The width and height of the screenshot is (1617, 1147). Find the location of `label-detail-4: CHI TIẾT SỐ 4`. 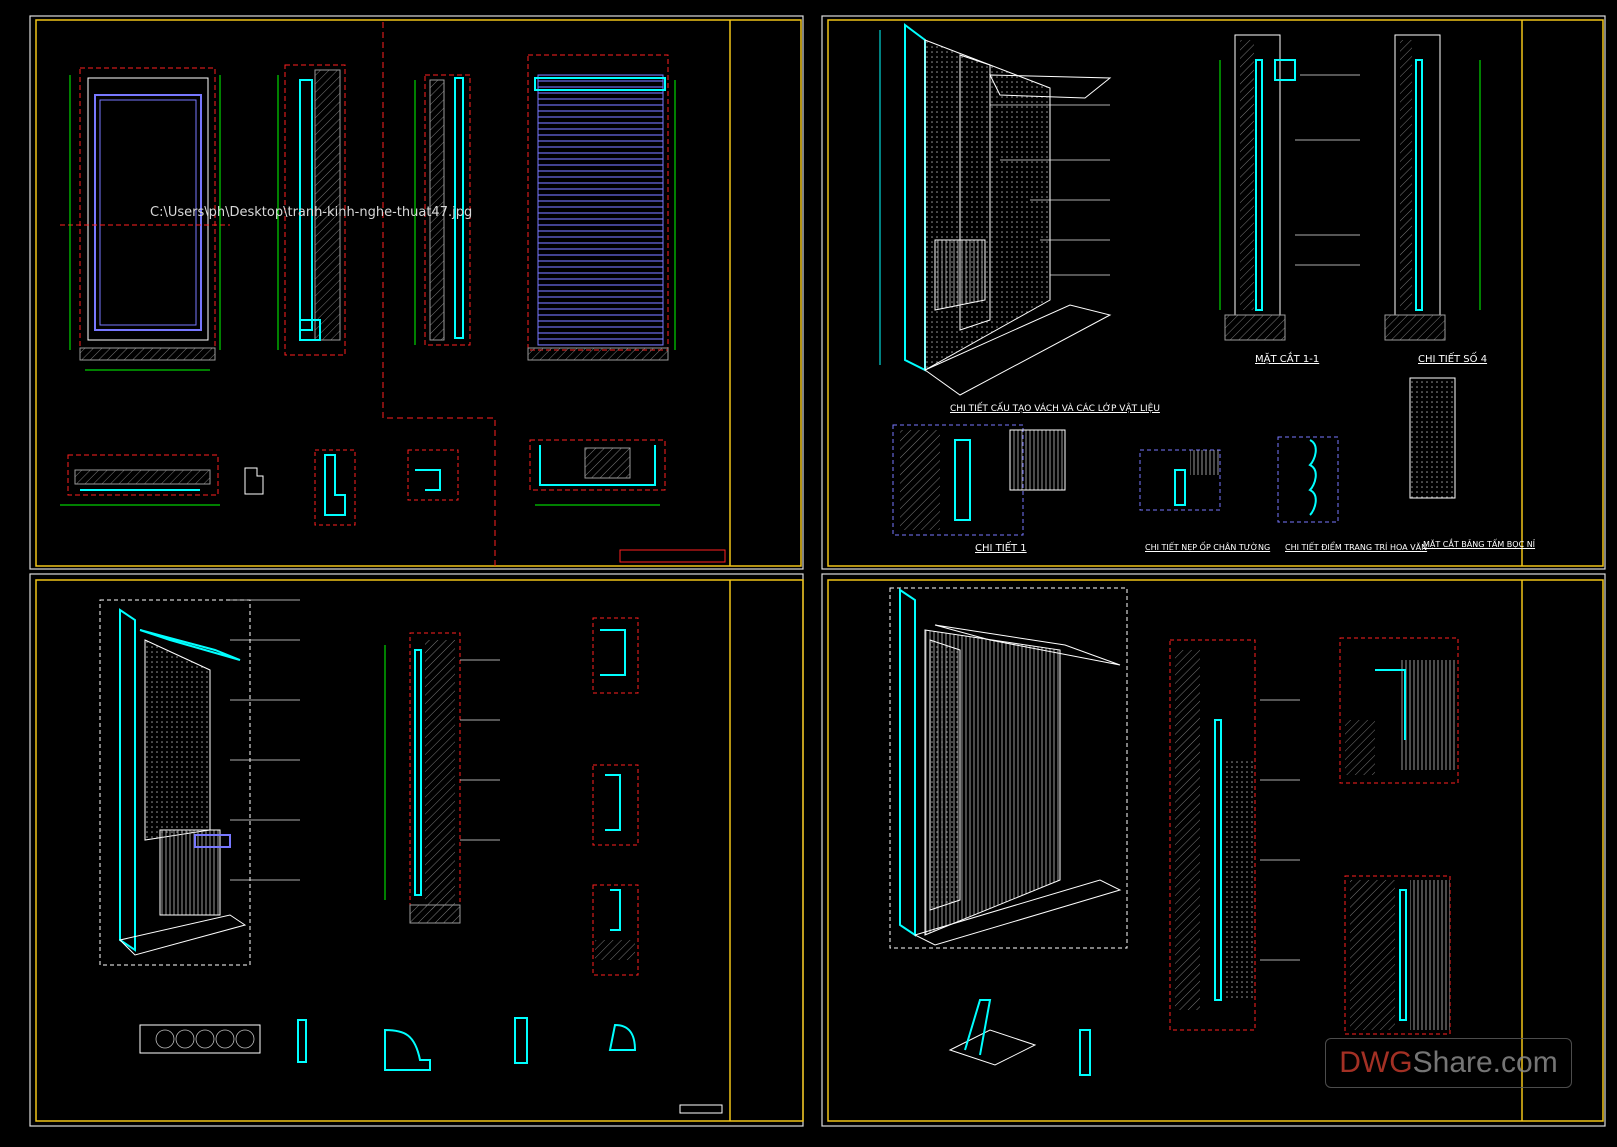

label-detail-4: CHI TIẾT SỐ 4 is located at coordinates (1453, 359).